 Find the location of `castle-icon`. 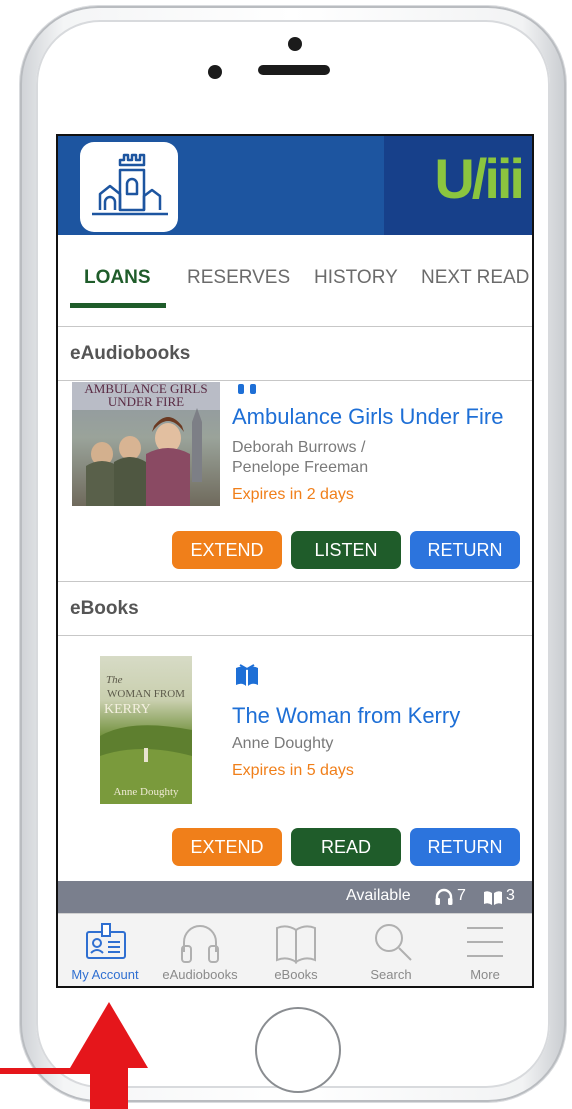

castle-icon is located at coordinates (130, 184).